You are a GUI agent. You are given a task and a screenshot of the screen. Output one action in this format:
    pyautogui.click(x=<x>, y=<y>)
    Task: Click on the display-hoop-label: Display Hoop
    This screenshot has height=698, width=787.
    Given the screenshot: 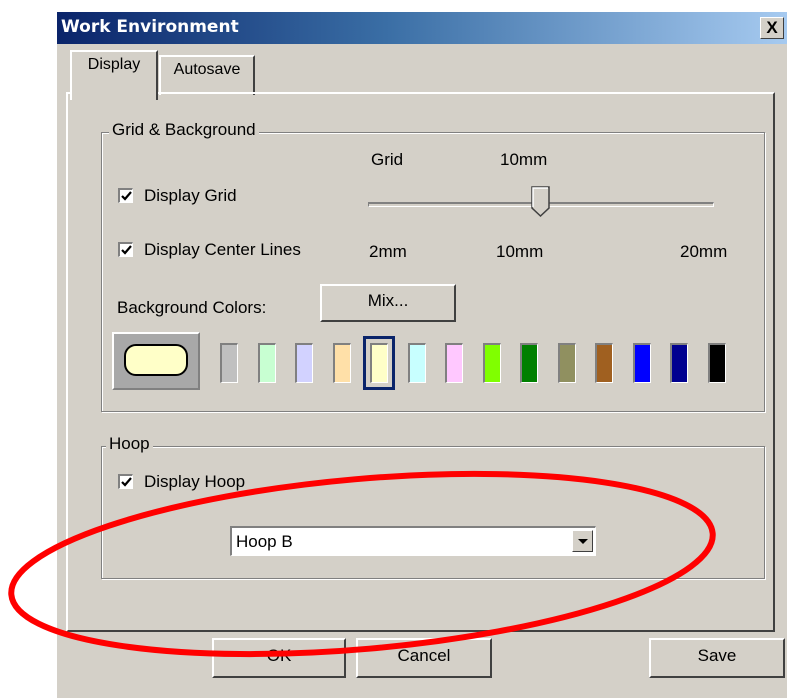 What is the action you would take?
    pyautogui.click(x=195, y=481)
    